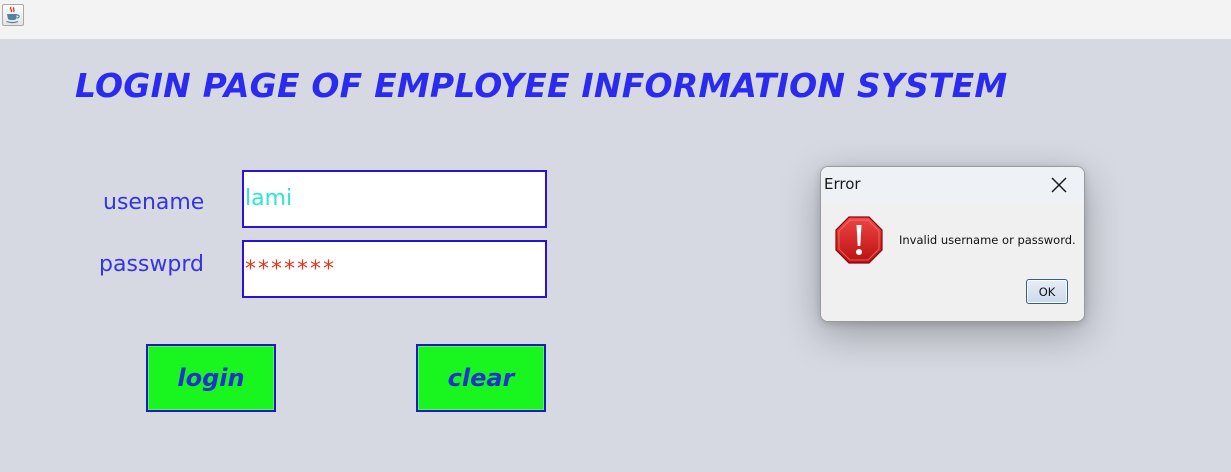 The image size is (1231, 472). I want to click on username-label: usename, so click(154, 202).